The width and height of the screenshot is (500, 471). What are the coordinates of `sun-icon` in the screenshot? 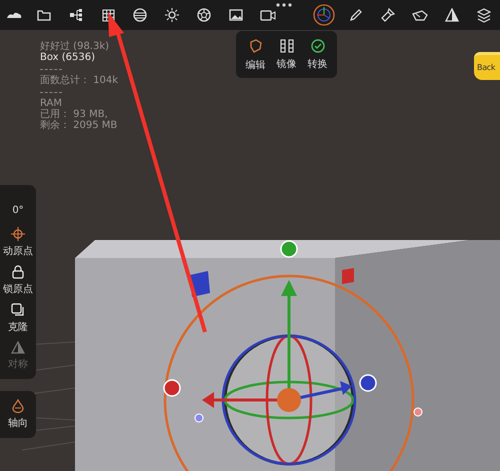 It's located at (172, 15).